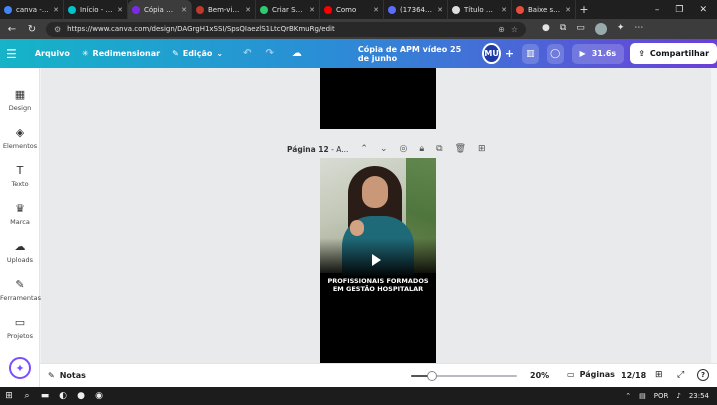  What do you see at coordinates (9, 396) in the screenshot?
I see `windows-start-icon: ⊞` at bounding box center [9, 396].